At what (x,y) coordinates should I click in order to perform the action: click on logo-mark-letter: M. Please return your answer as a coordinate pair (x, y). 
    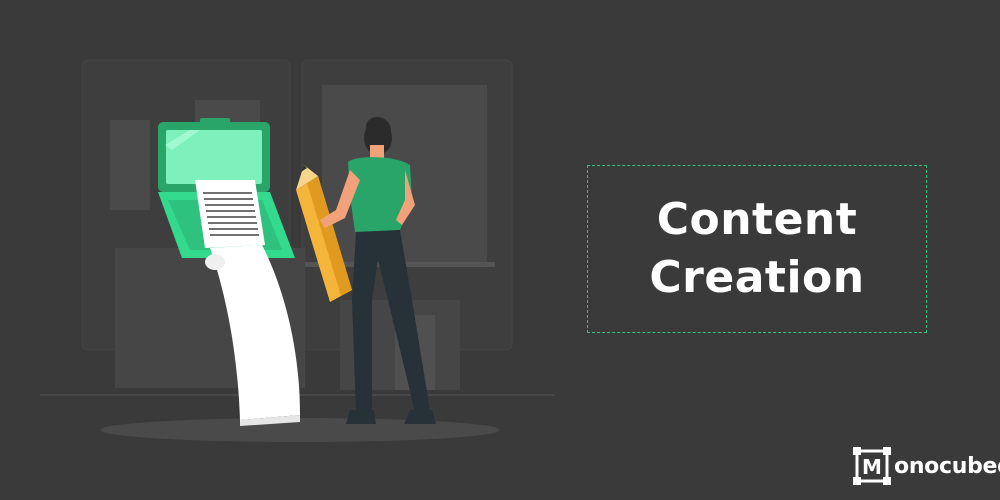
    Looking at the image, I should click on (872, 467).